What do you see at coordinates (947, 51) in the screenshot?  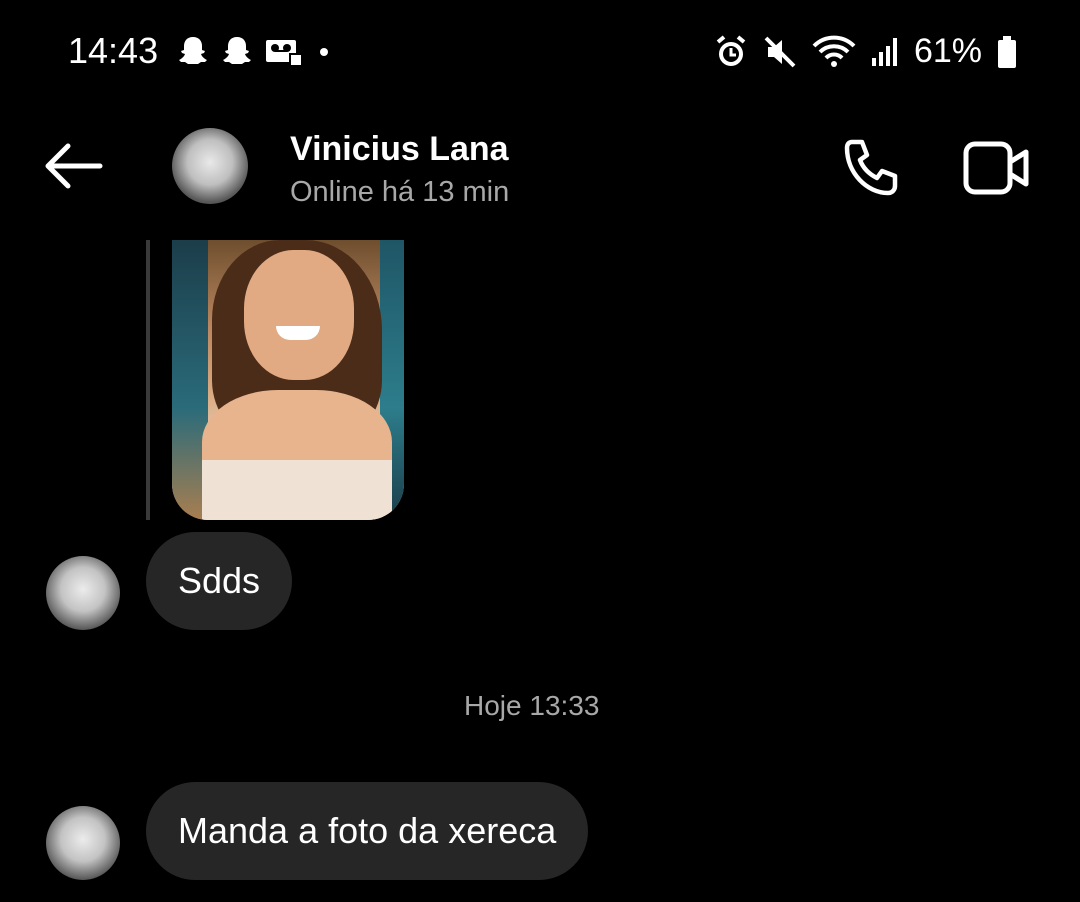 I see `battery-percentage: 61%` at bounding box center [947, 51].